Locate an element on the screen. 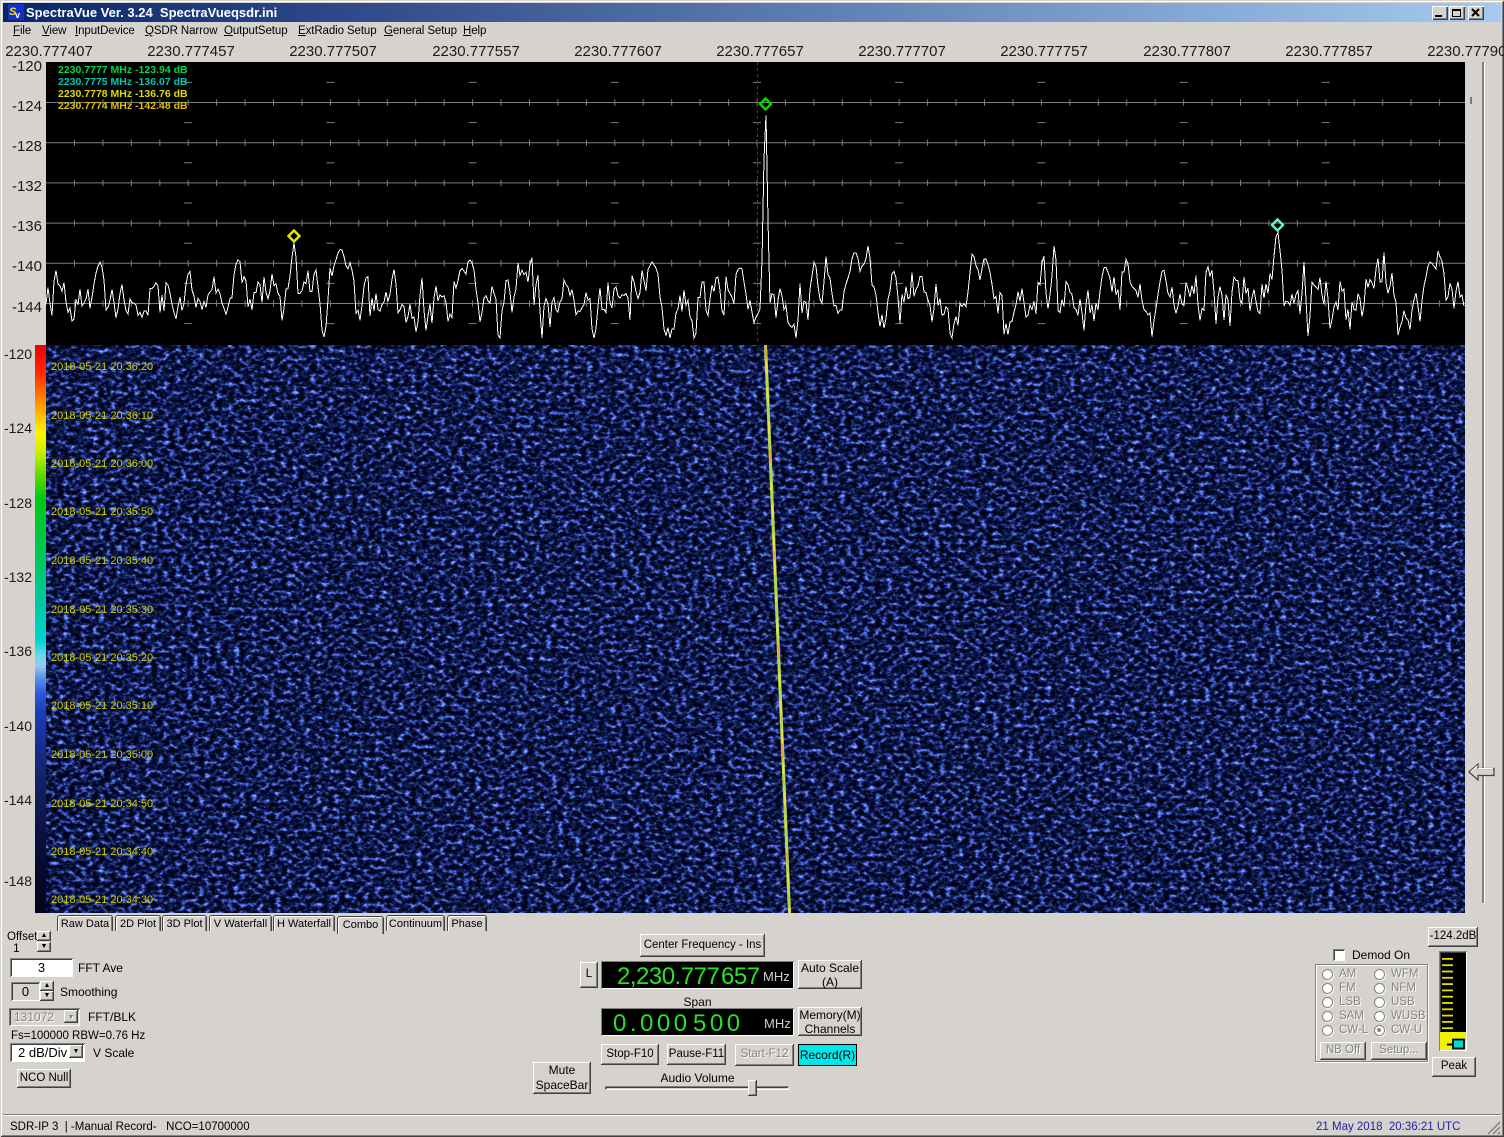 The width and height of the screenshot is (1504, 1137). svg-text: 2018-05-21 20:35:50 is located at coordinates (102, 512).